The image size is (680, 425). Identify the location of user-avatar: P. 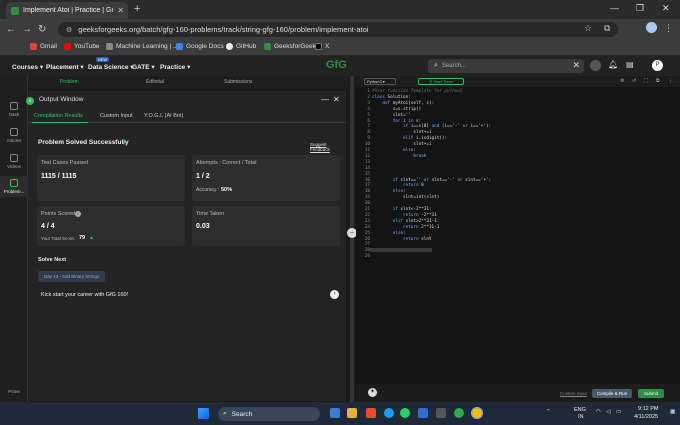
(657, 65).